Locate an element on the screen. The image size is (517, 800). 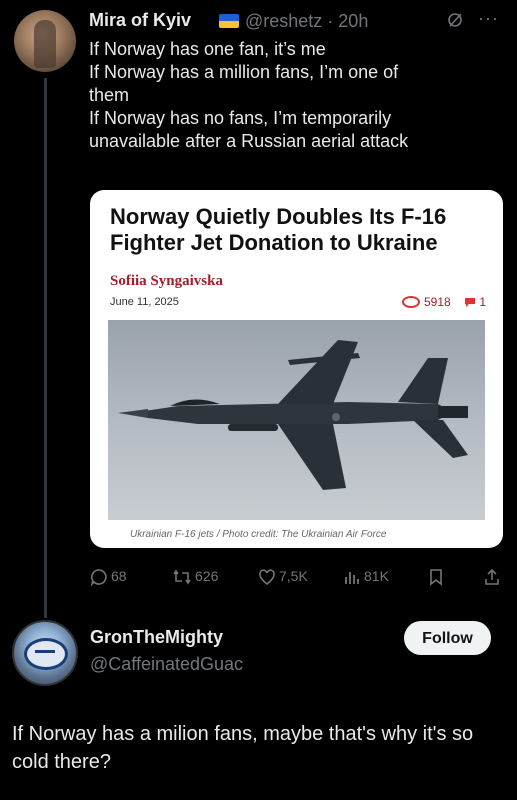
display-name: Mira of Kyiv is located at coordinates (140, 20).